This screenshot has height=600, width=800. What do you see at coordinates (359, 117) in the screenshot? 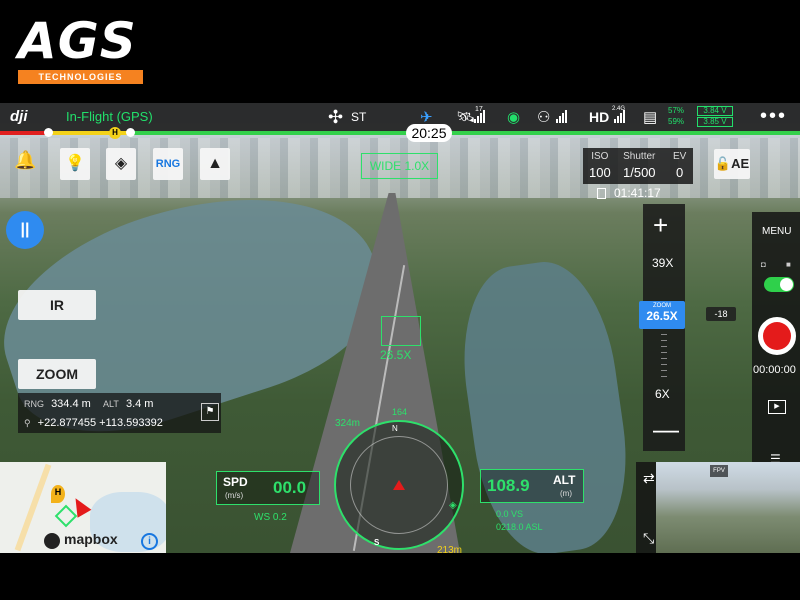
I see `aircraft-mode-label: ST` at bounding box center [359, 117].